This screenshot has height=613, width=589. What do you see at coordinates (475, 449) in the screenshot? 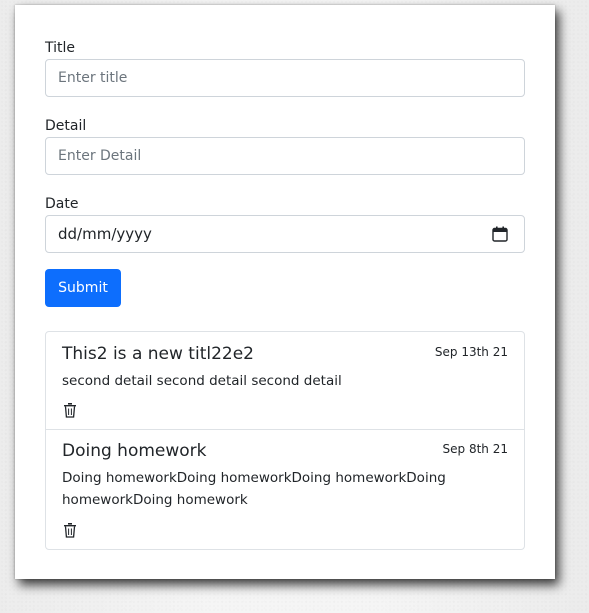
I see `todo-date: Sep 8th 21` at bounding box center [475, 449].